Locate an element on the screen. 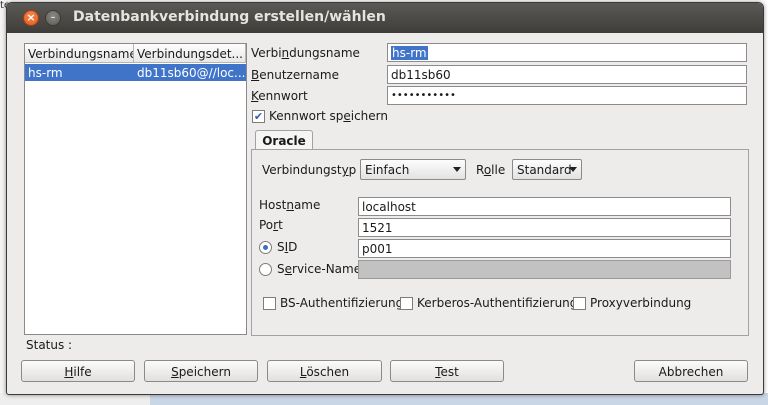  save-password-checkbox: ✔ is located at coordinates (258, 116).